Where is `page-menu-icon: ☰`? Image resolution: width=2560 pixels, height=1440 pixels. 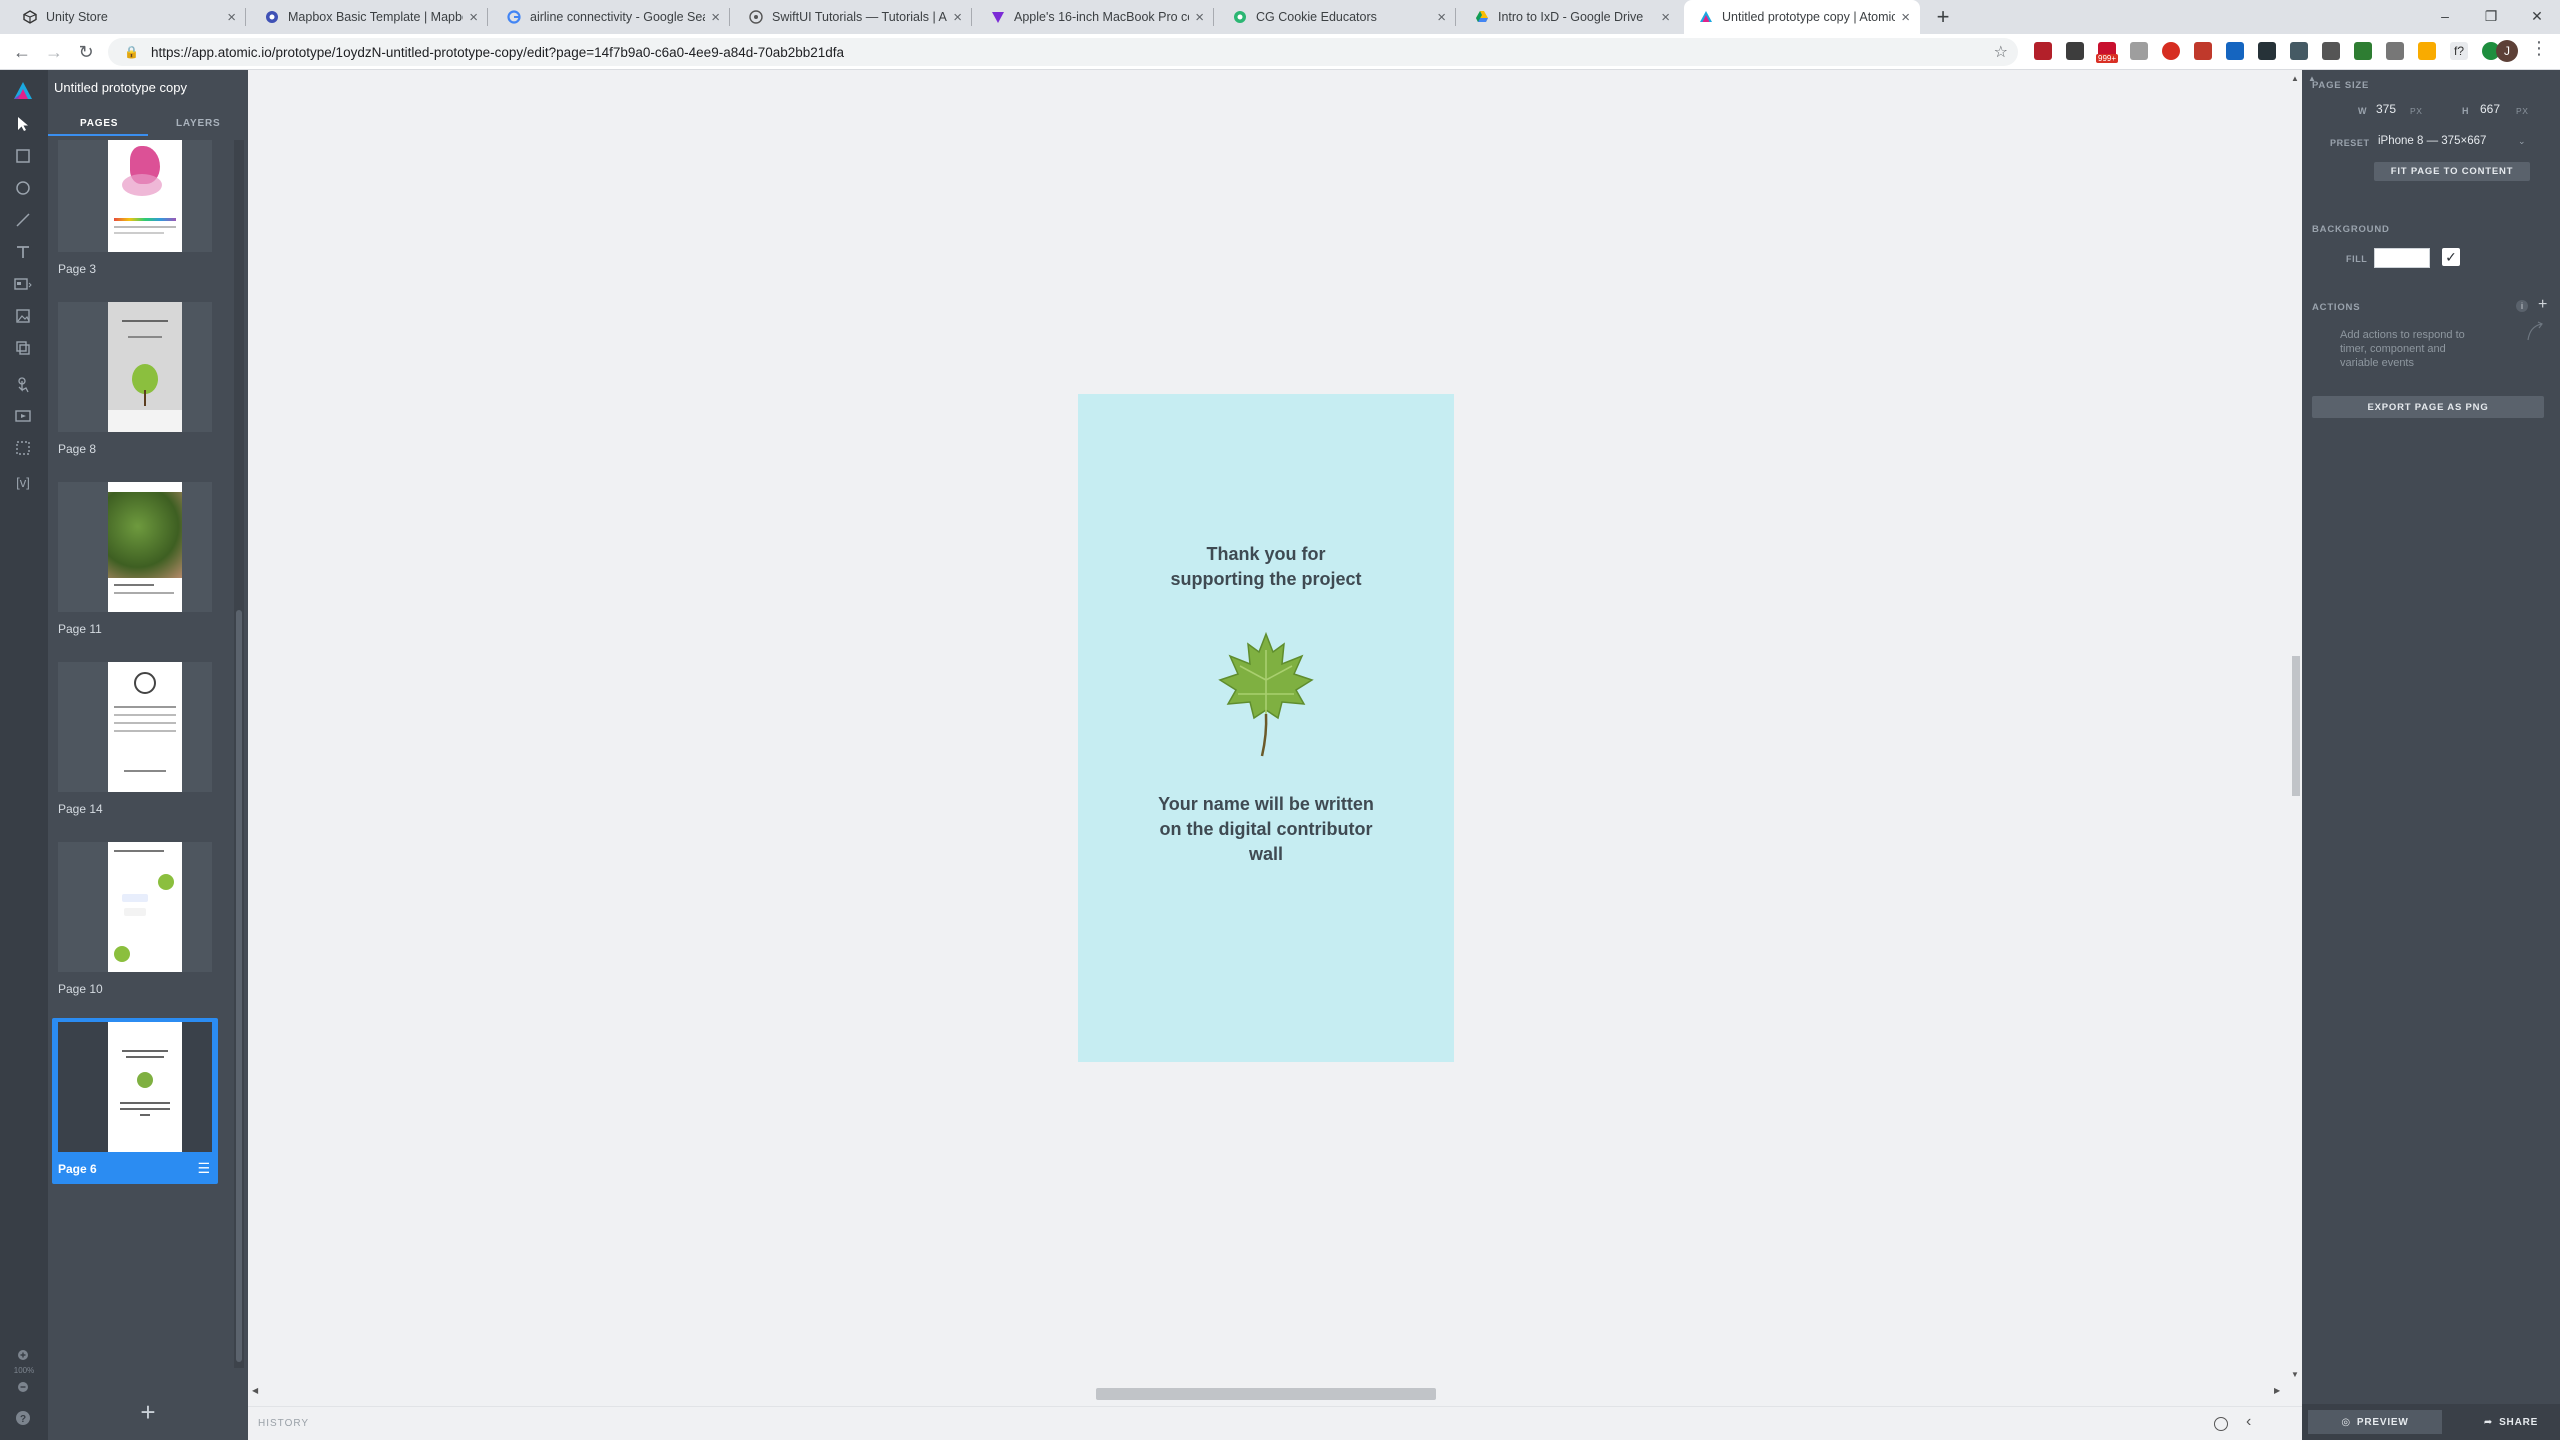 page-menu-icon: ☰ is located at coordinates (203, 1168).